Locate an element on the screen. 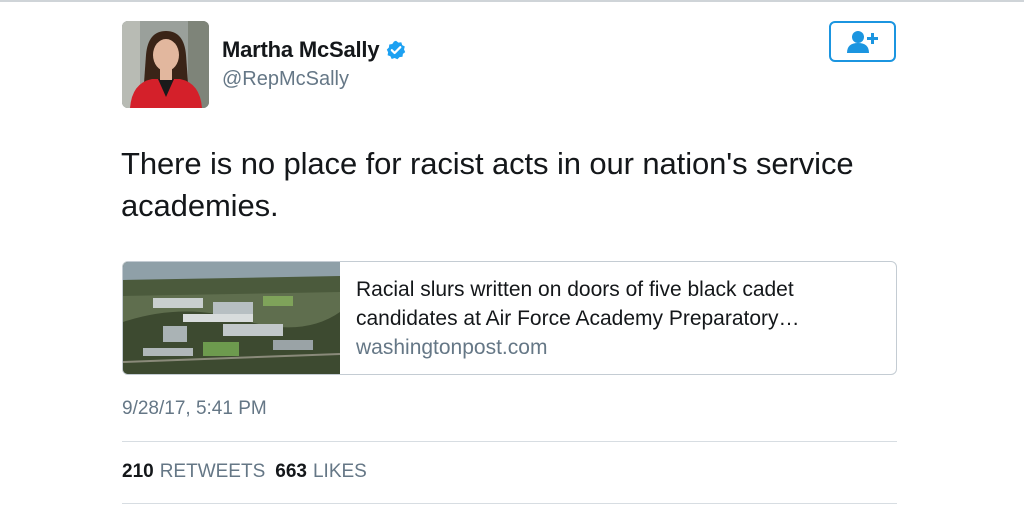 Image resolution: width=1024 pixels, height=520 pixels. aerial-campus-photo is located at coordinates (231, 318).